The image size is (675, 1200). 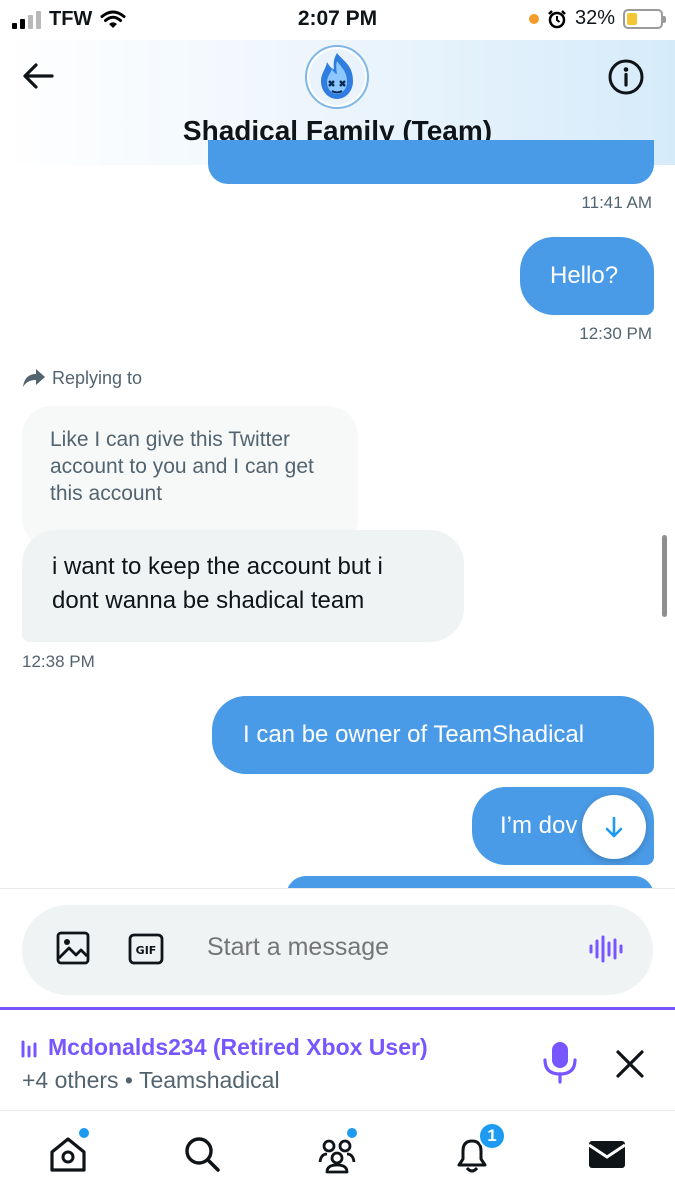 What do you see at coordinates (58, 661) in the screenshot?
I see `message-timestamp: 12:38 PM` at bounding box center [58, 661].